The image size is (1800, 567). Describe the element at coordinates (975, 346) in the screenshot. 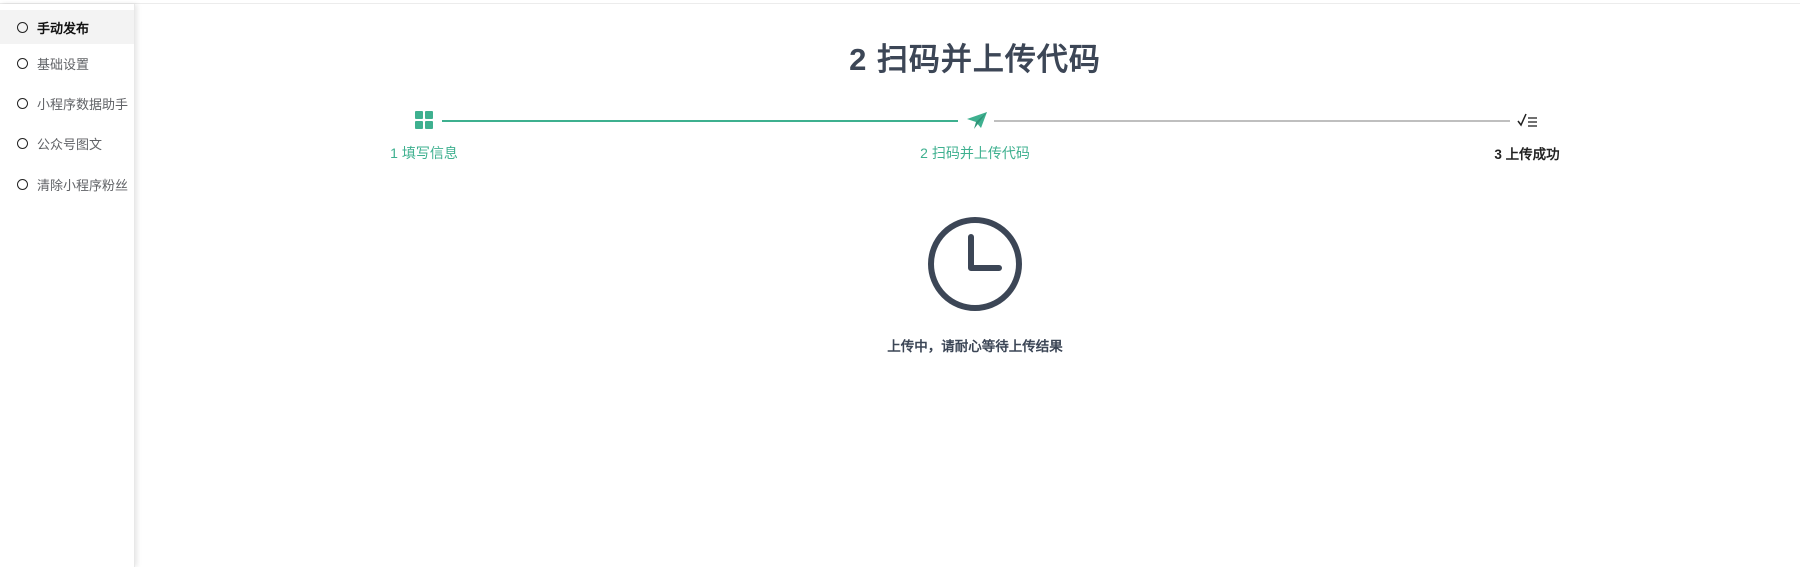

I see `upload-status-text: 上传中，请耐心等待上传结果` at that location.